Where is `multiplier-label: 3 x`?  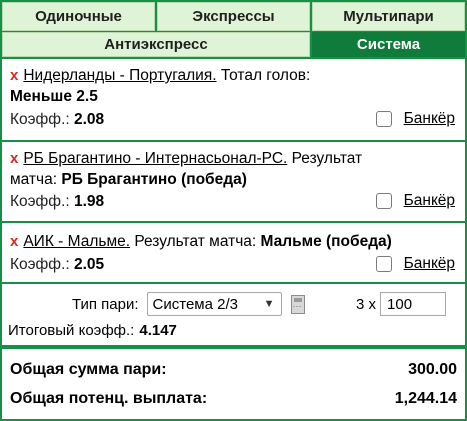 multiplier-label: 3 x is located at coordinates (366, 304).